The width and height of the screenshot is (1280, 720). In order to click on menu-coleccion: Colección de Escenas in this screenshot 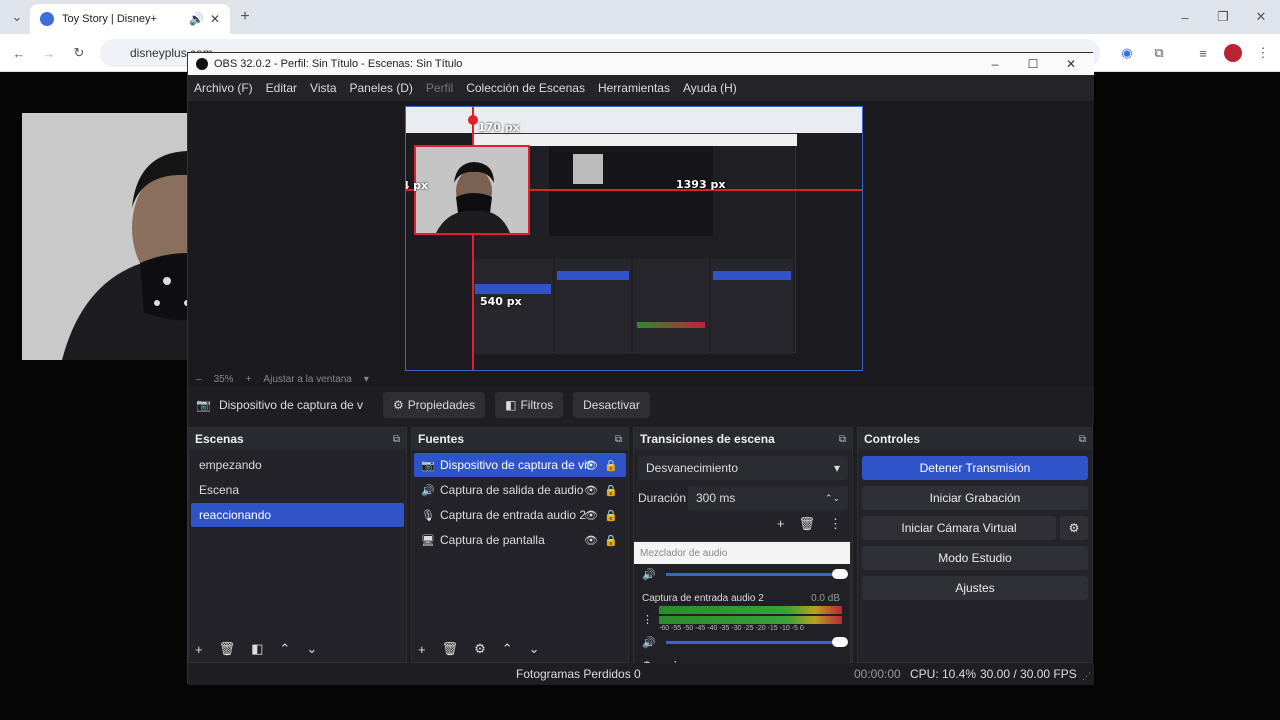, I will do `click(525, 88)`.